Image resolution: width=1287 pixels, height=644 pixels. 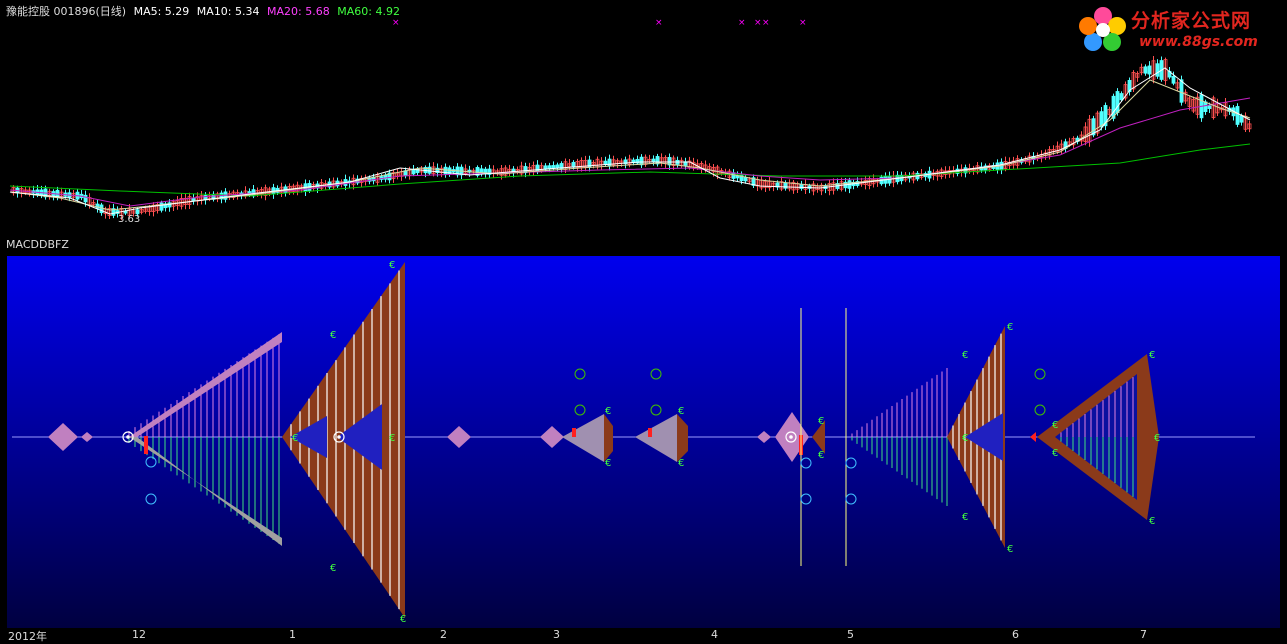 What do you see at coordinates (1015, 634) in the screenshot?
I see `axis-label-6: 6` at bounding box center [1015, 634].